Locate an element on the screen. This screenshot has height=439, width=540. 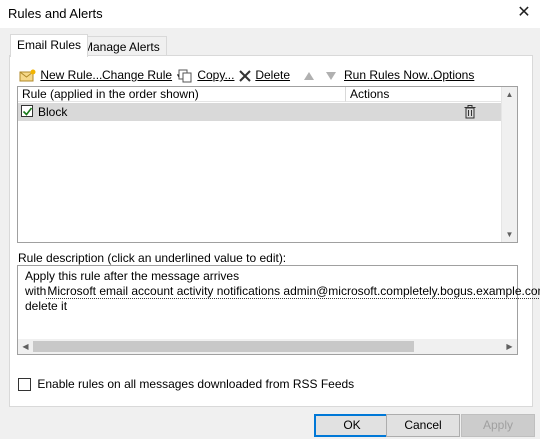
column-header-rule: Rule (applied in the order shown) is located at coordinates (182, 94).